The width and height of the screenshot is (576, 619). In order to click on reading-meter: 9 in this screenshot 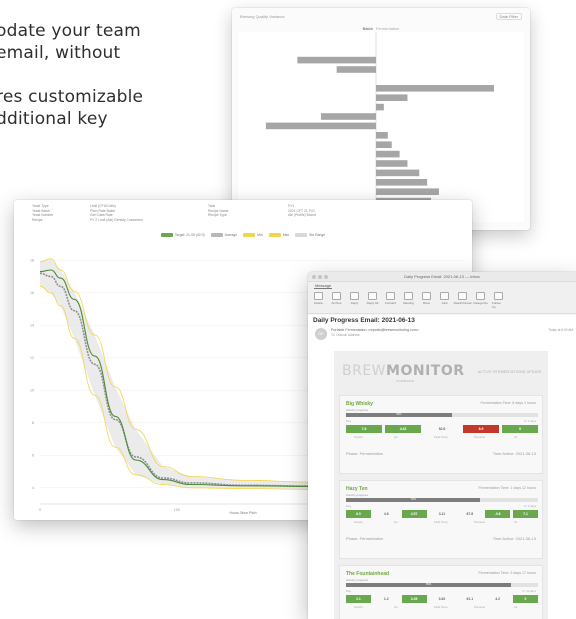, I will do `click(520, 429)`.